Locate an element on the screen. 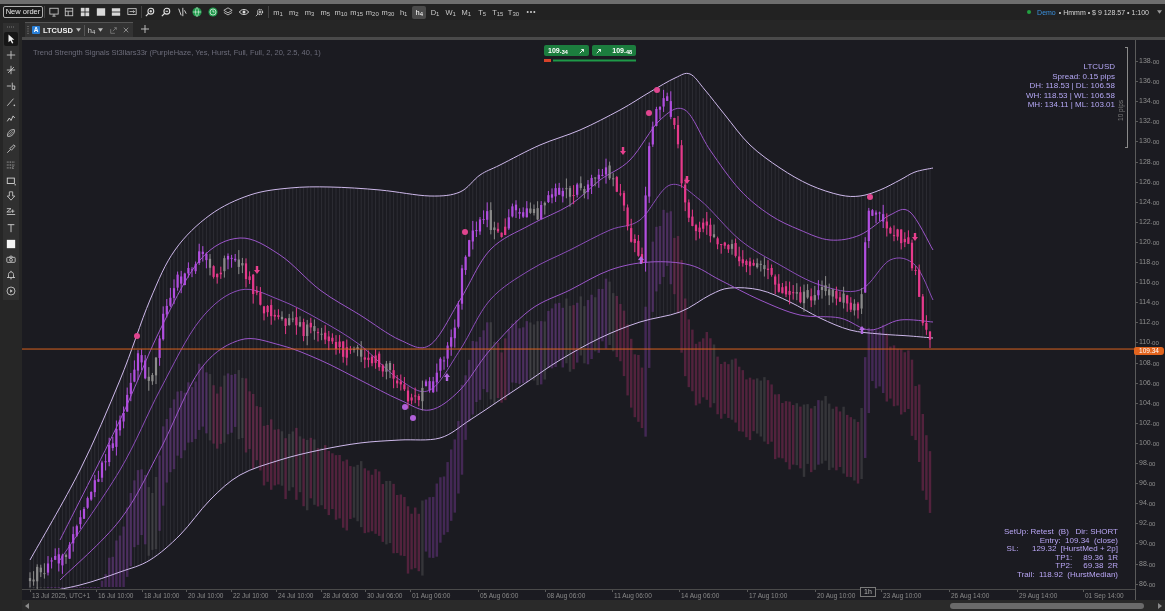  cursor-tool-button is located at coordinates (11, 38).